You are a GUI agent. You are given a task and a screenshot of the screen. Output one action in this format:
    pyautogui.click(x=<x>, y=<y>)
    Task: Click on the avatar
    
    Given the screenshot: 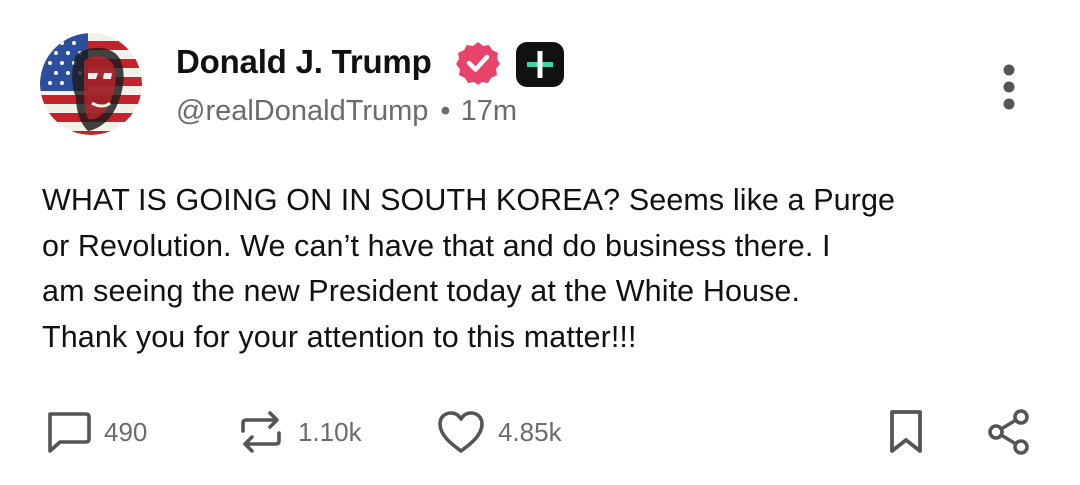 What is the action you would take?
    pyautogui.click(x=91, y=84)
    